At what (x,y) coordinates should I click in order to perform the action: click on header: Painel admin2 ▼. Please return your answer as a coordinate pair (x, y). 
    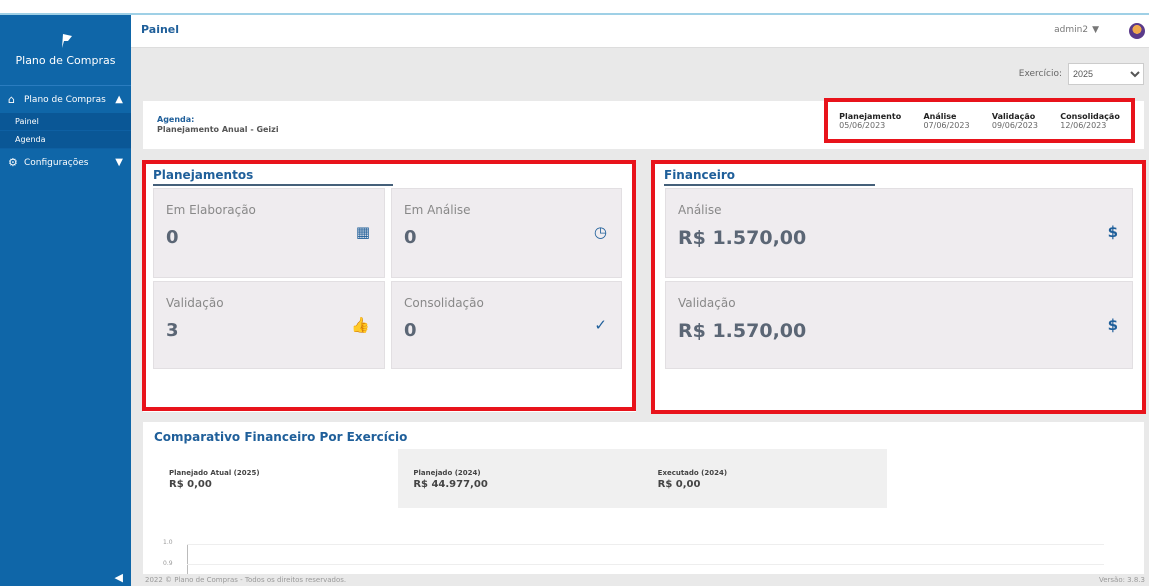
    Looking at the image, I should click on (640, 31).